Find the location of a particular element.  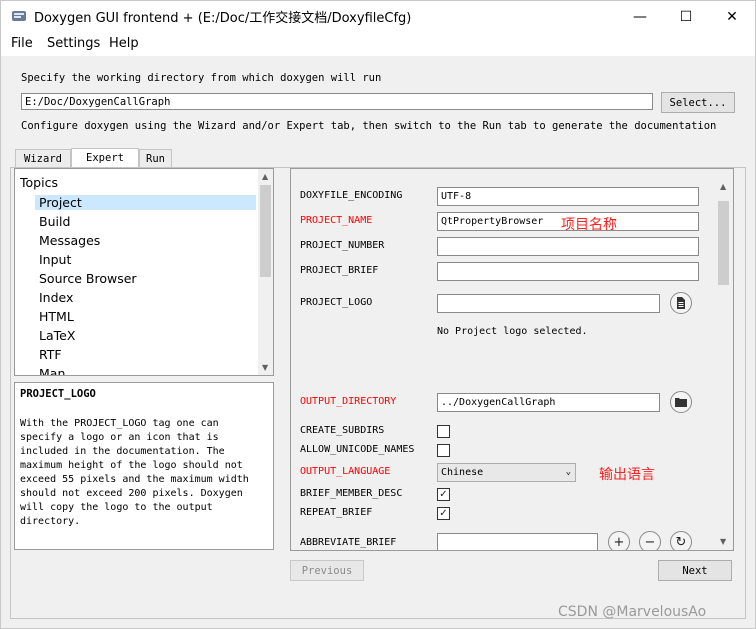

tab-expert: Expert is located at coordinates (105, 157).